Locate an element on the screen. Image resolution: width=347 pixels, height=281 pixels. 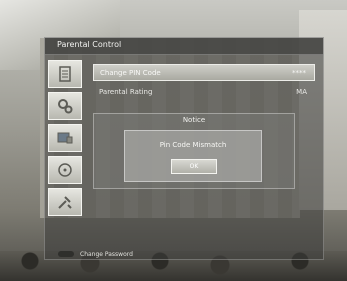
disc-icon is located at coordinates (65, 170).